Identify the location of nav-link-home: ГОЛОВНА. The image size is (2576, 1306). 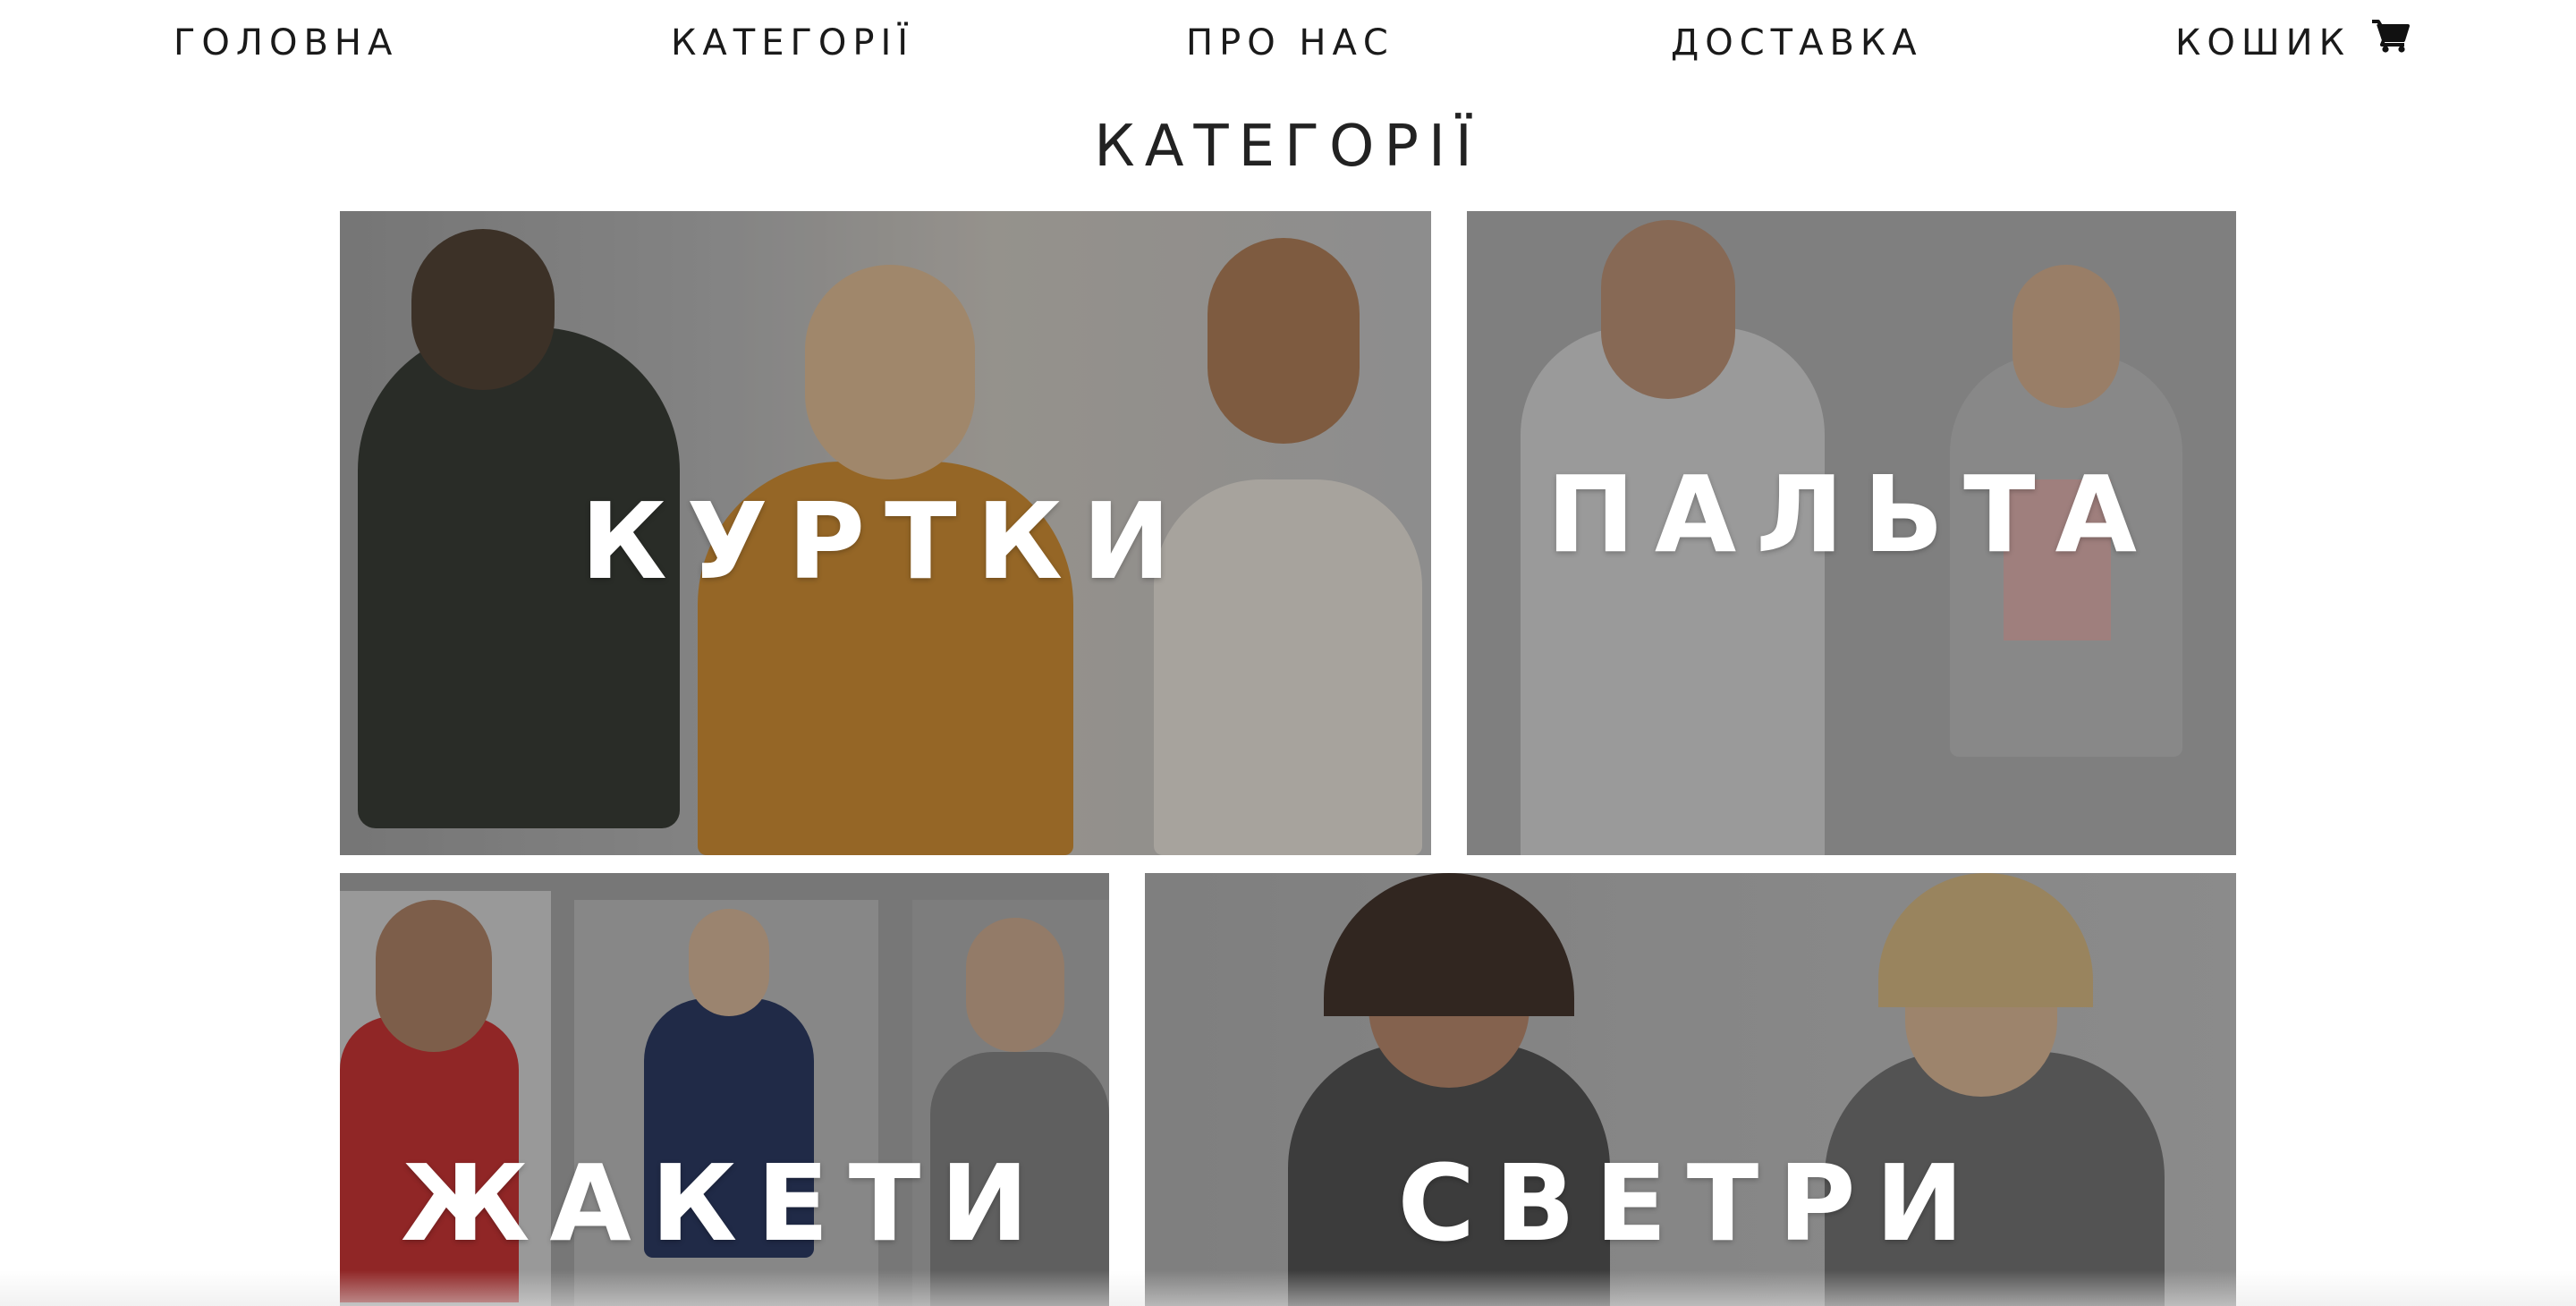
(286, 43).